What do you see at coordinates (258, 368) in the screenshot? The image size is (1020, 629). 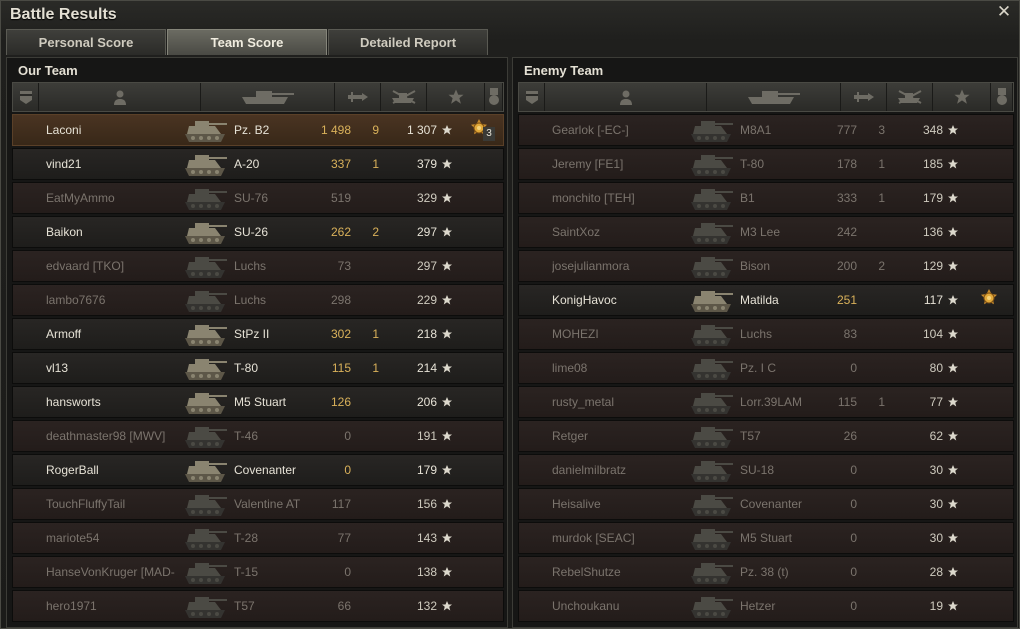 I see `player-row: vl13 T-80 115 1 214` at bounding box center [258, 368].